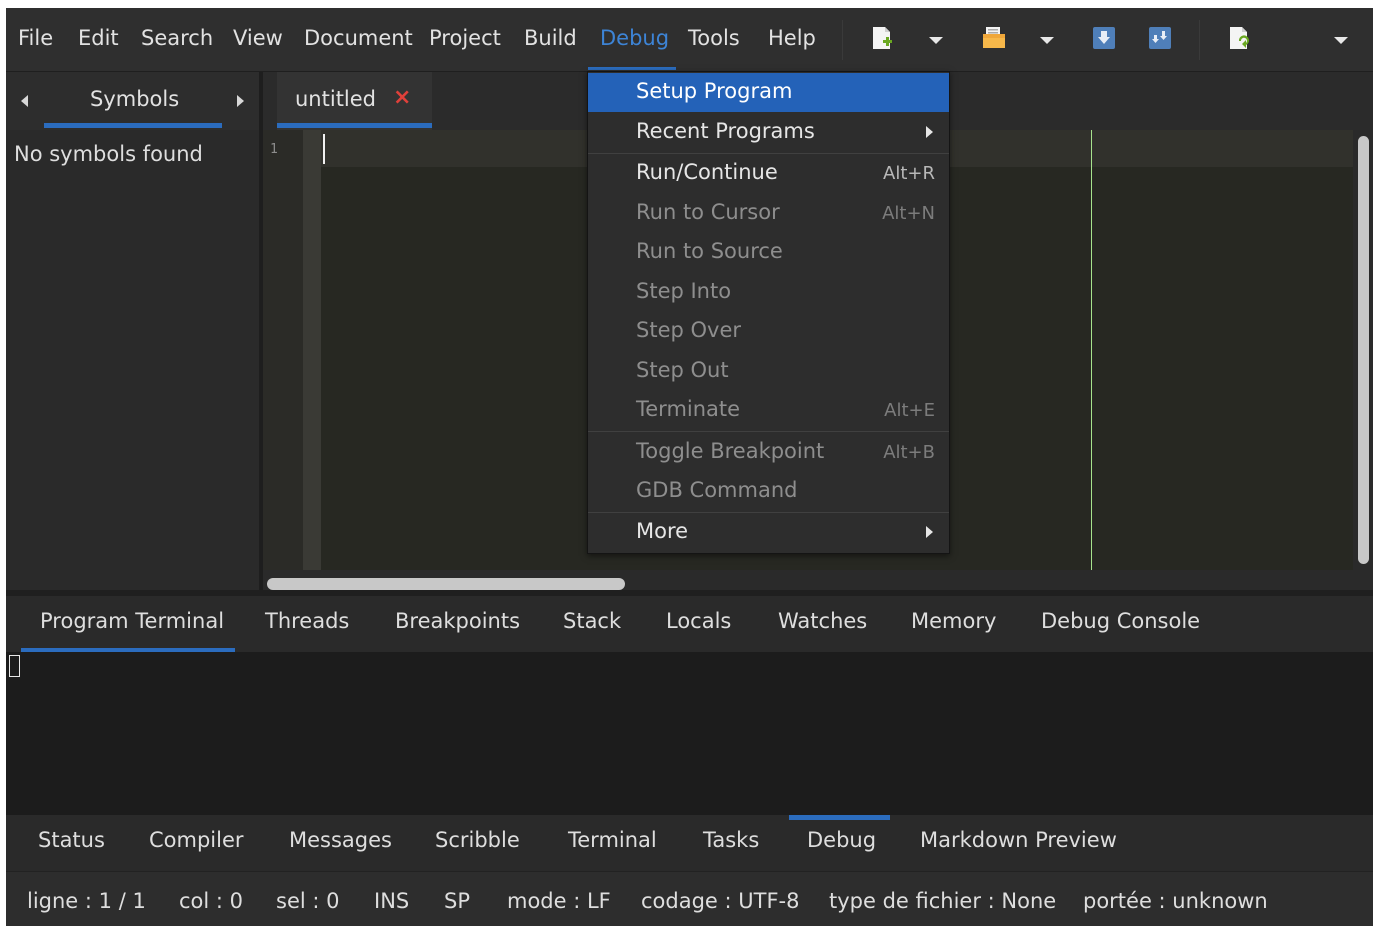  I want to click on menuitem-label: Run/Continue, so click(707, 172).